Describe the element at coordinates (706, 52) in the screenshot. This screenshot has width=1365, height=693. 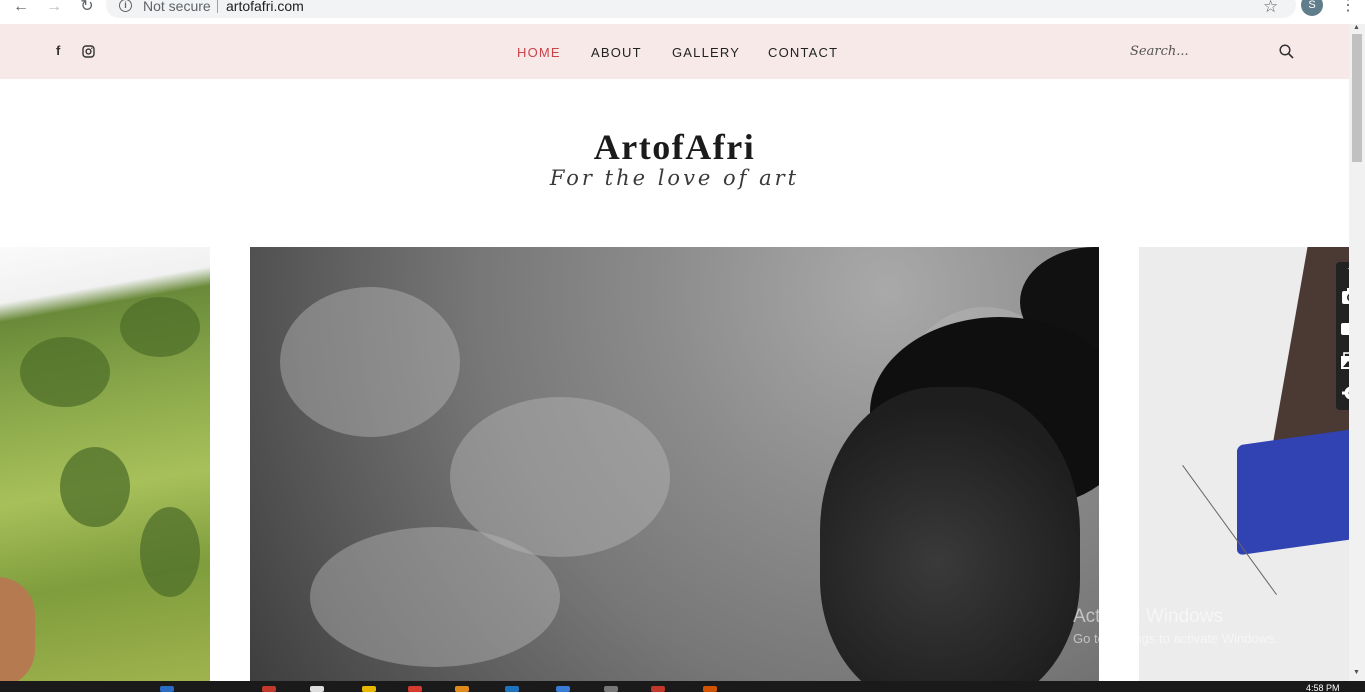
I see `nav-gallery: GALLERY` at that location.